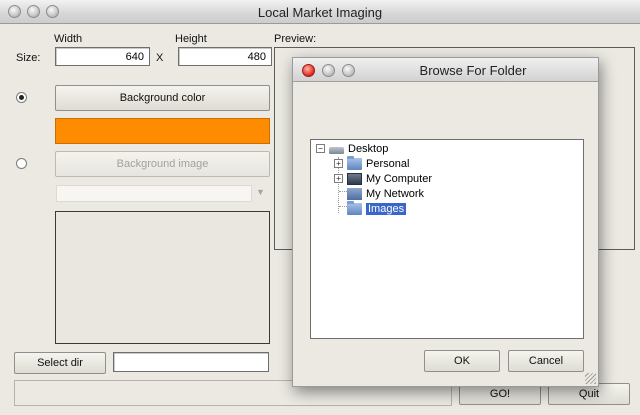 The width and height of the screenshot is (640, 415). I want to click on tree-item-label: Images, so click(386, 208).